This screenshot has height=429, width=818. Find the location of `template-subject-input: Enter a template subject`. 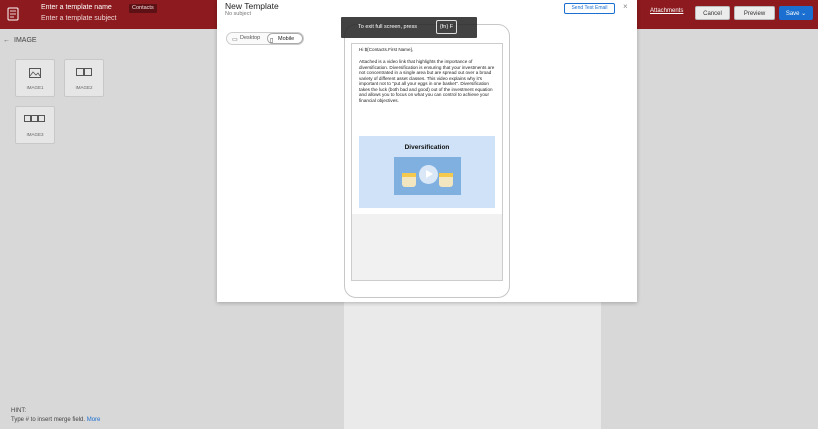

template-subject-input: Enter a template subject is located at coordinates (79, 18).